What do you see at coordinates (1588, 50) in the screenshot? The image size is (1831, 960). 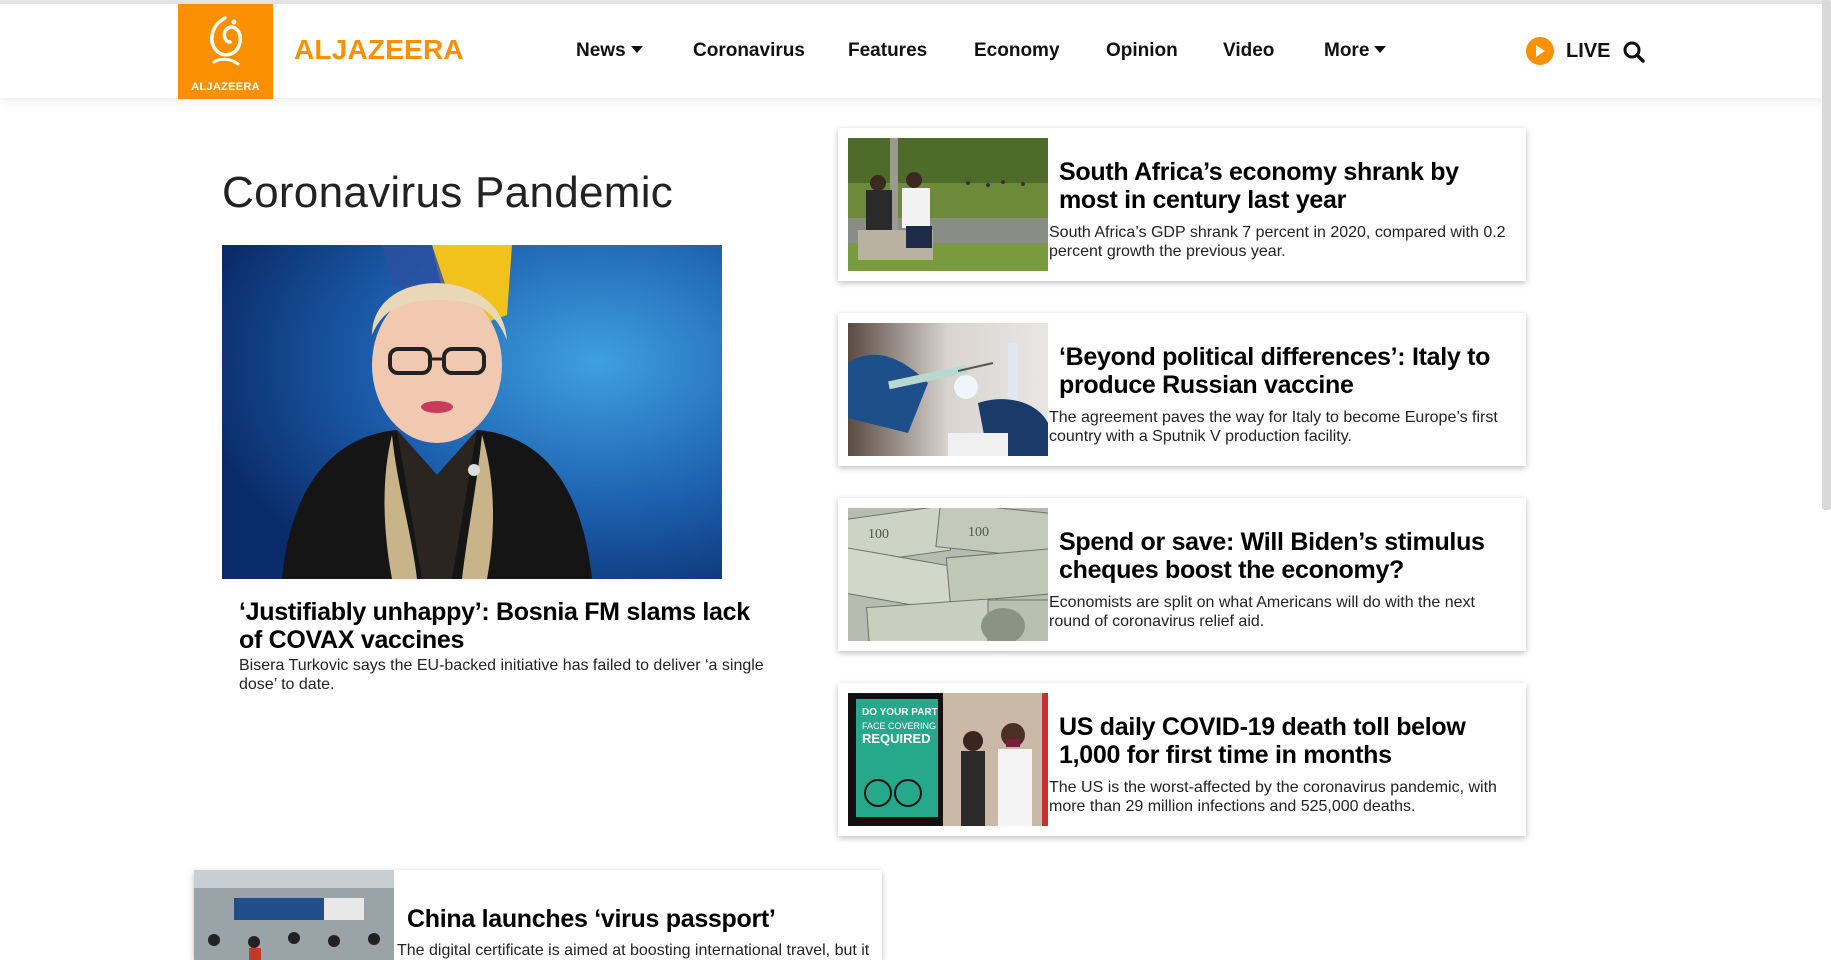 I see `live-label: LIVE` at bounding box center [1588, 50].